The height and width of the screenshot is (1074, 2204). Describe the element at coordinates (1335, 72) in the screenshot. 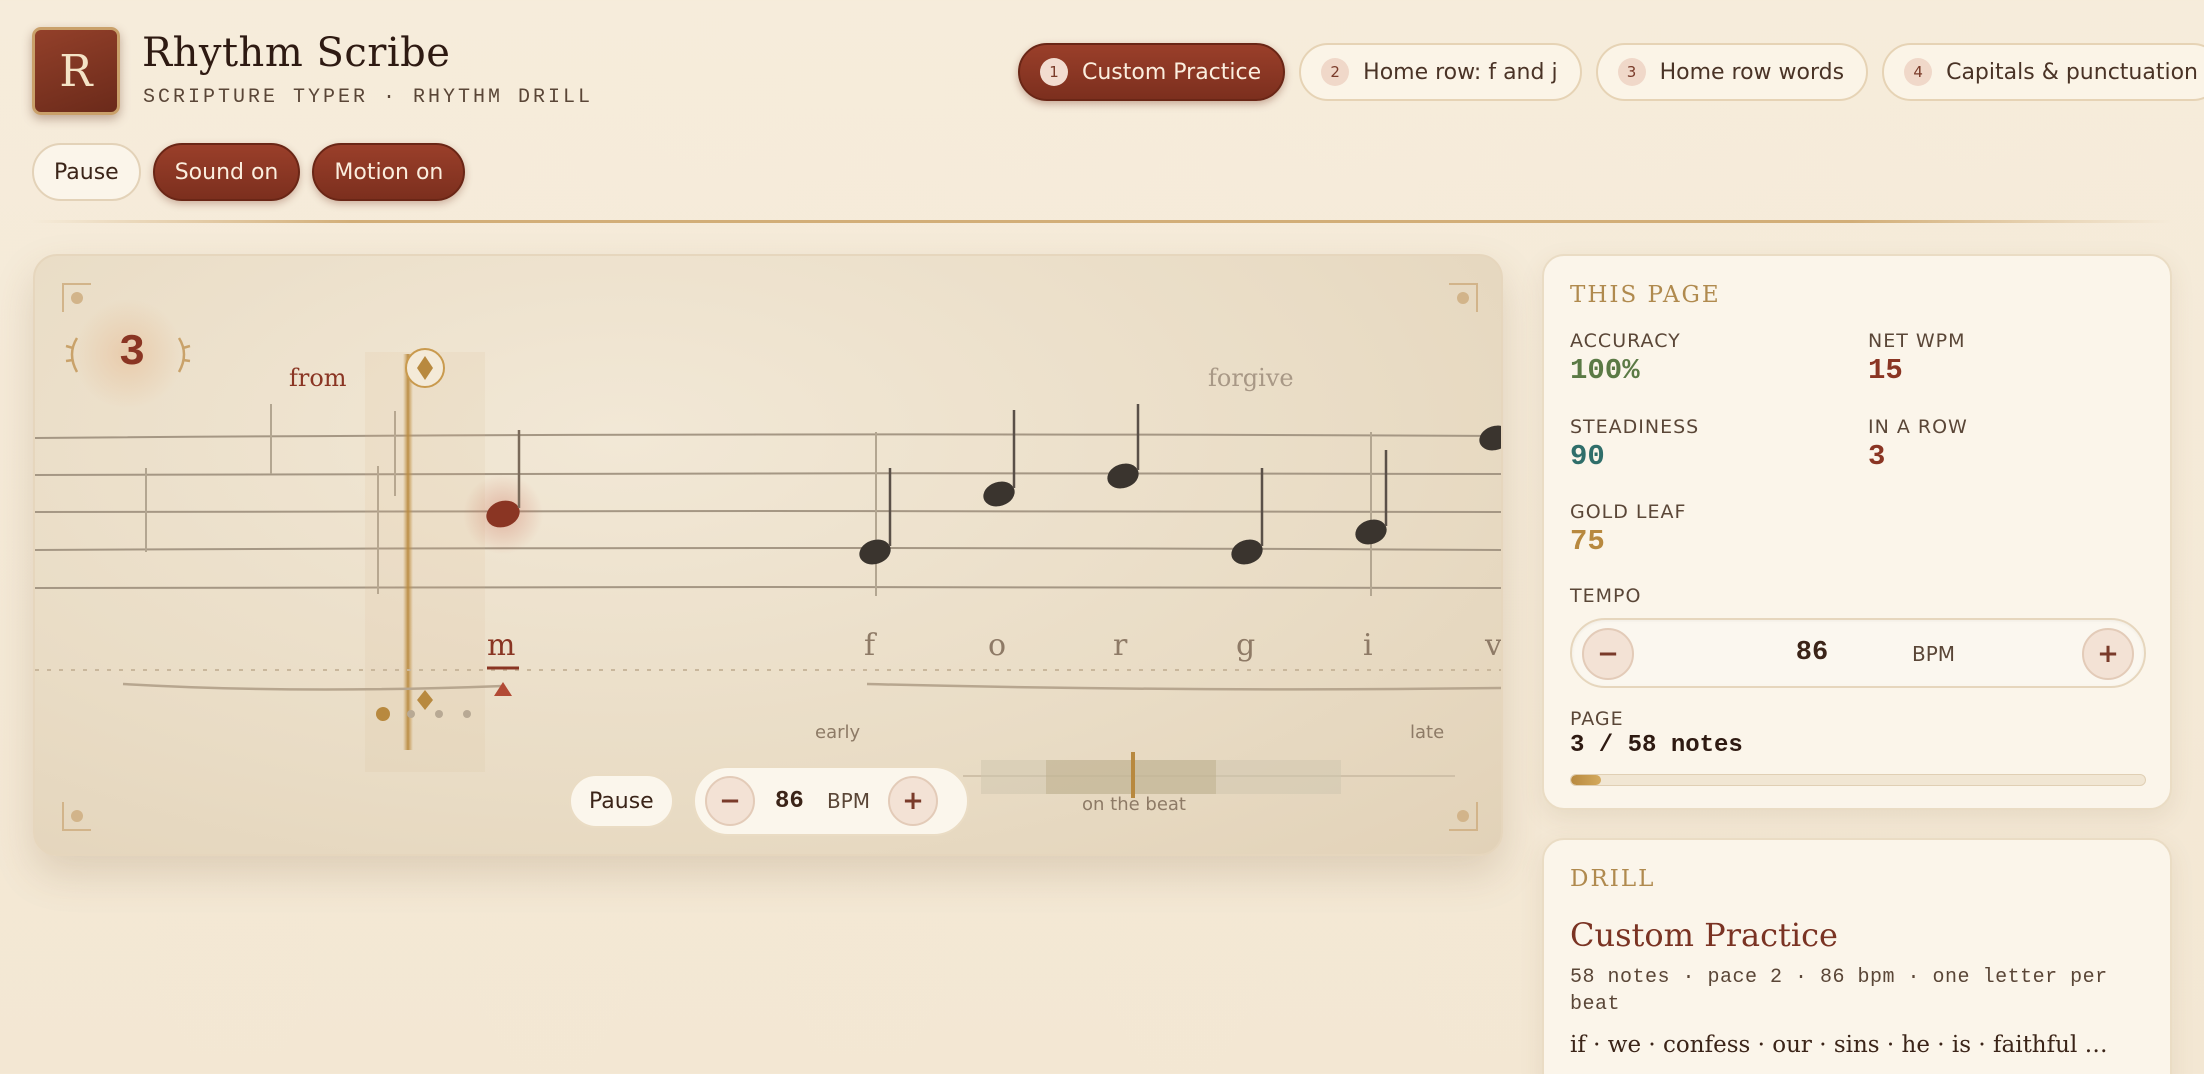

I see `drill-tab-number: 2` at that location.